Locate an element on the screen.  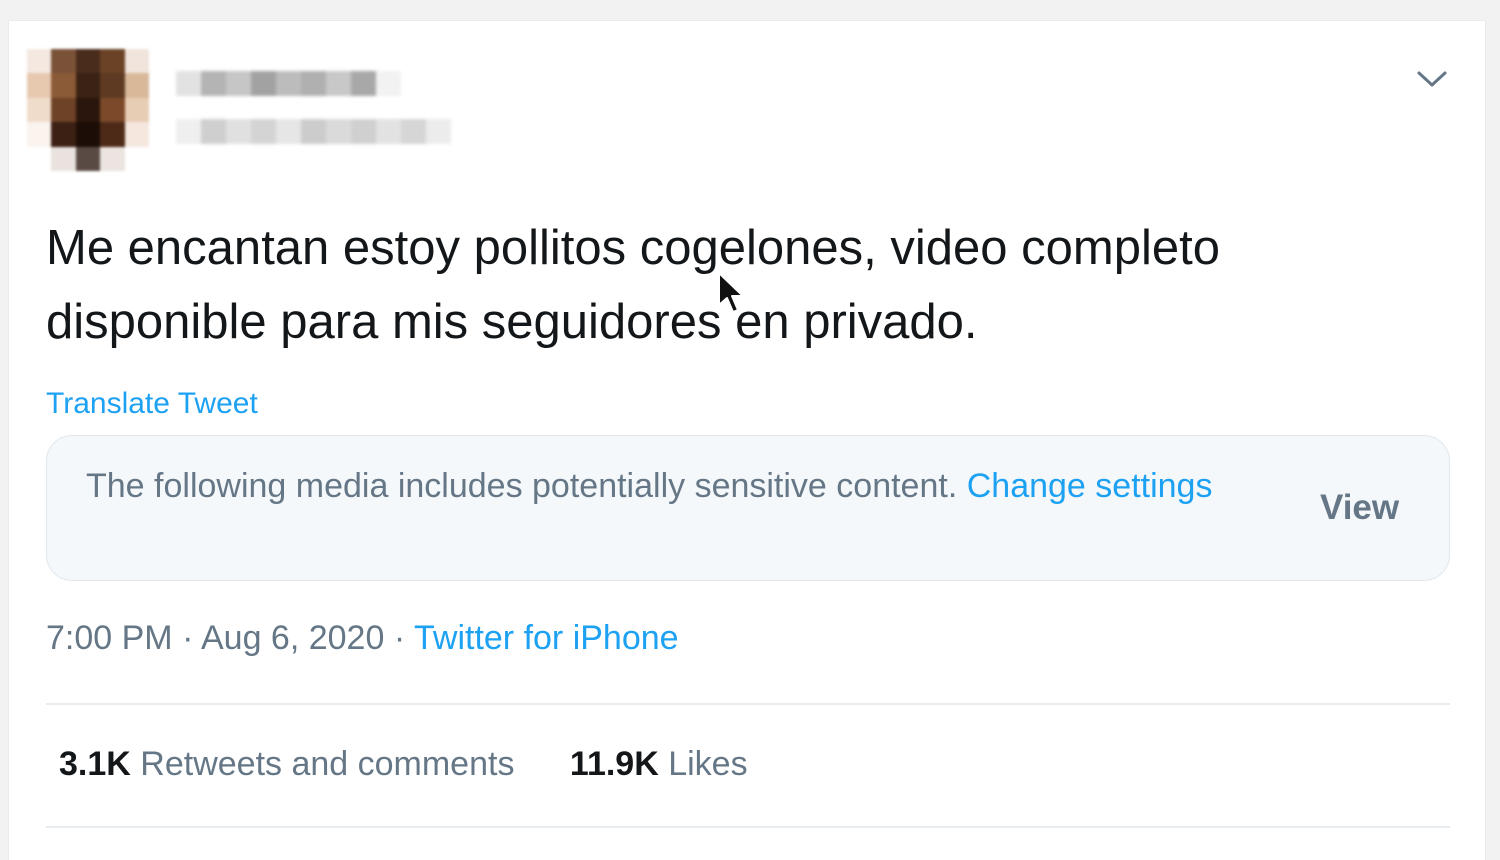
tweet-source-link: Twitter for iPhone is located at coordinates (546, 638).